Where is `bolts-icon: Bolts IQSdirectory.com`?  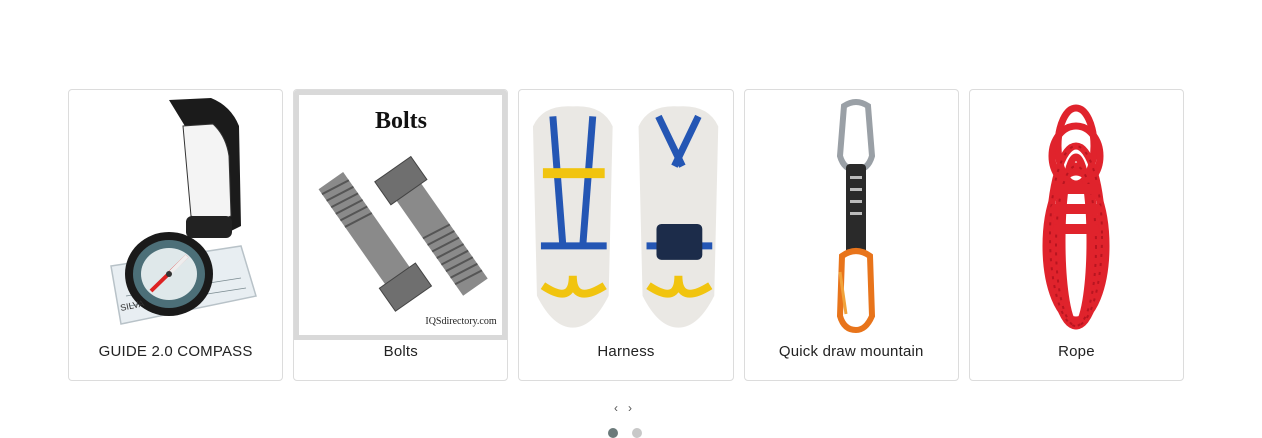
bolts-icon: Bolts IQSdirectory.com is located at coordinates (407, 217).